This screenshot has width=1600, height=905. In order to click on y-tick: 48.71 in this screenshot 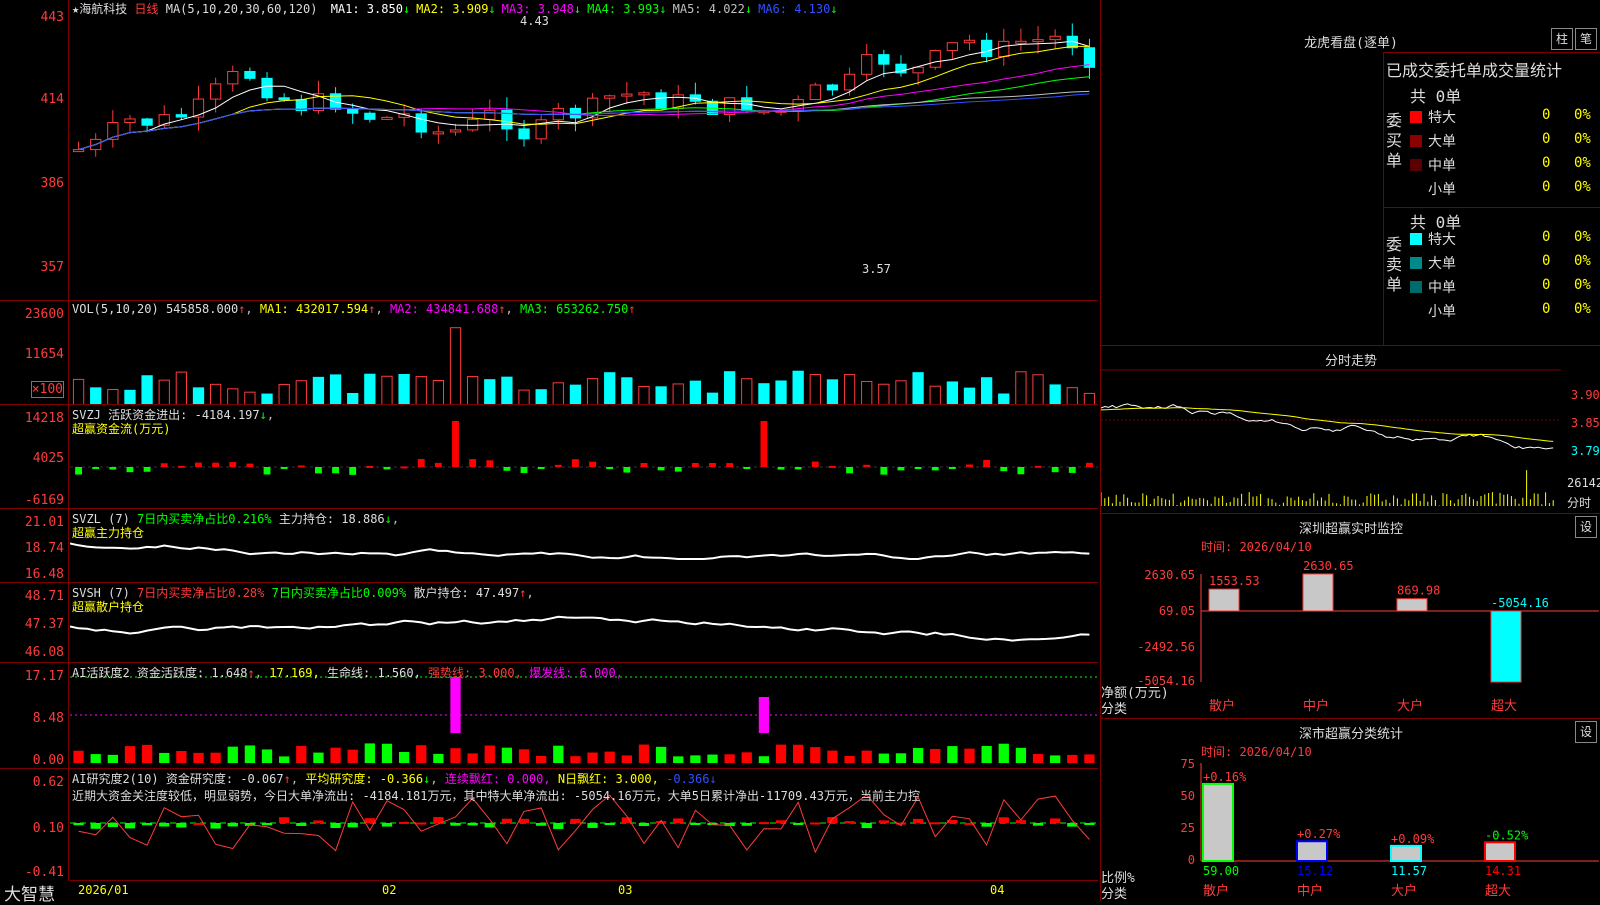, I will do `click(44, 596)`.